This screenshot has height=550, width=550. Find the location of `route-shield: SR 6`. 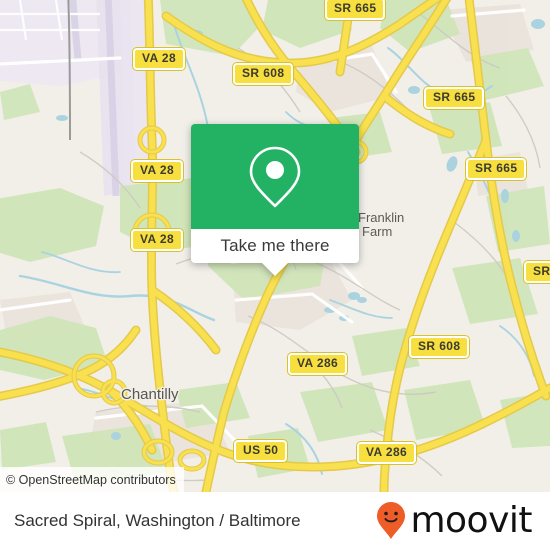

route-shield: SR 6 is located at coordinates (537, 272).